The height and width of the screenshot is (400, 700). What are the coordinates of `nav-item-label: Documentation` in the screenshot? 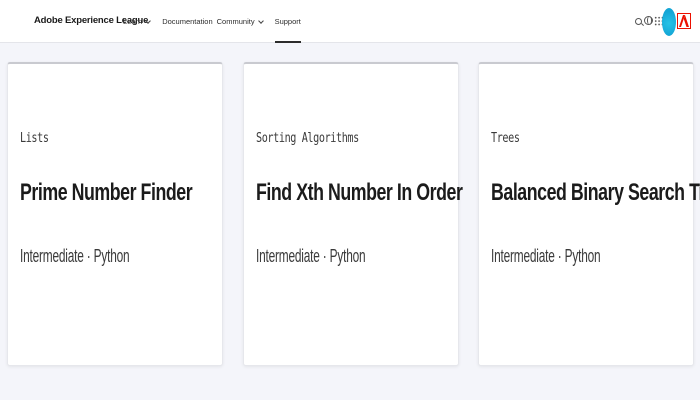 It's located at (187, 21).